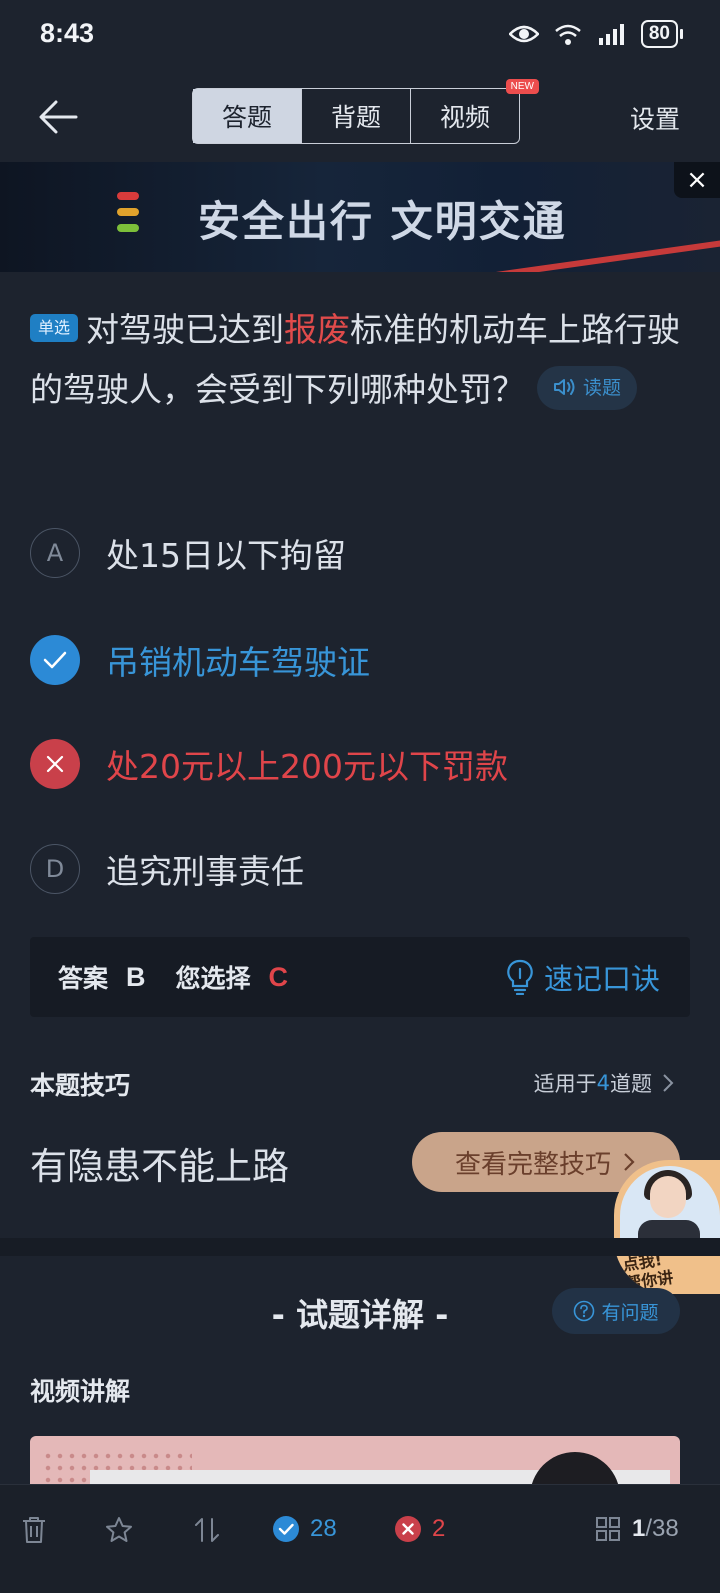 Image resolution: width=720 pixels, height=1593 pixels. Describe the element at coordinates (655, 118) in the screenshot. I see `settings-button: 设置` at that location.